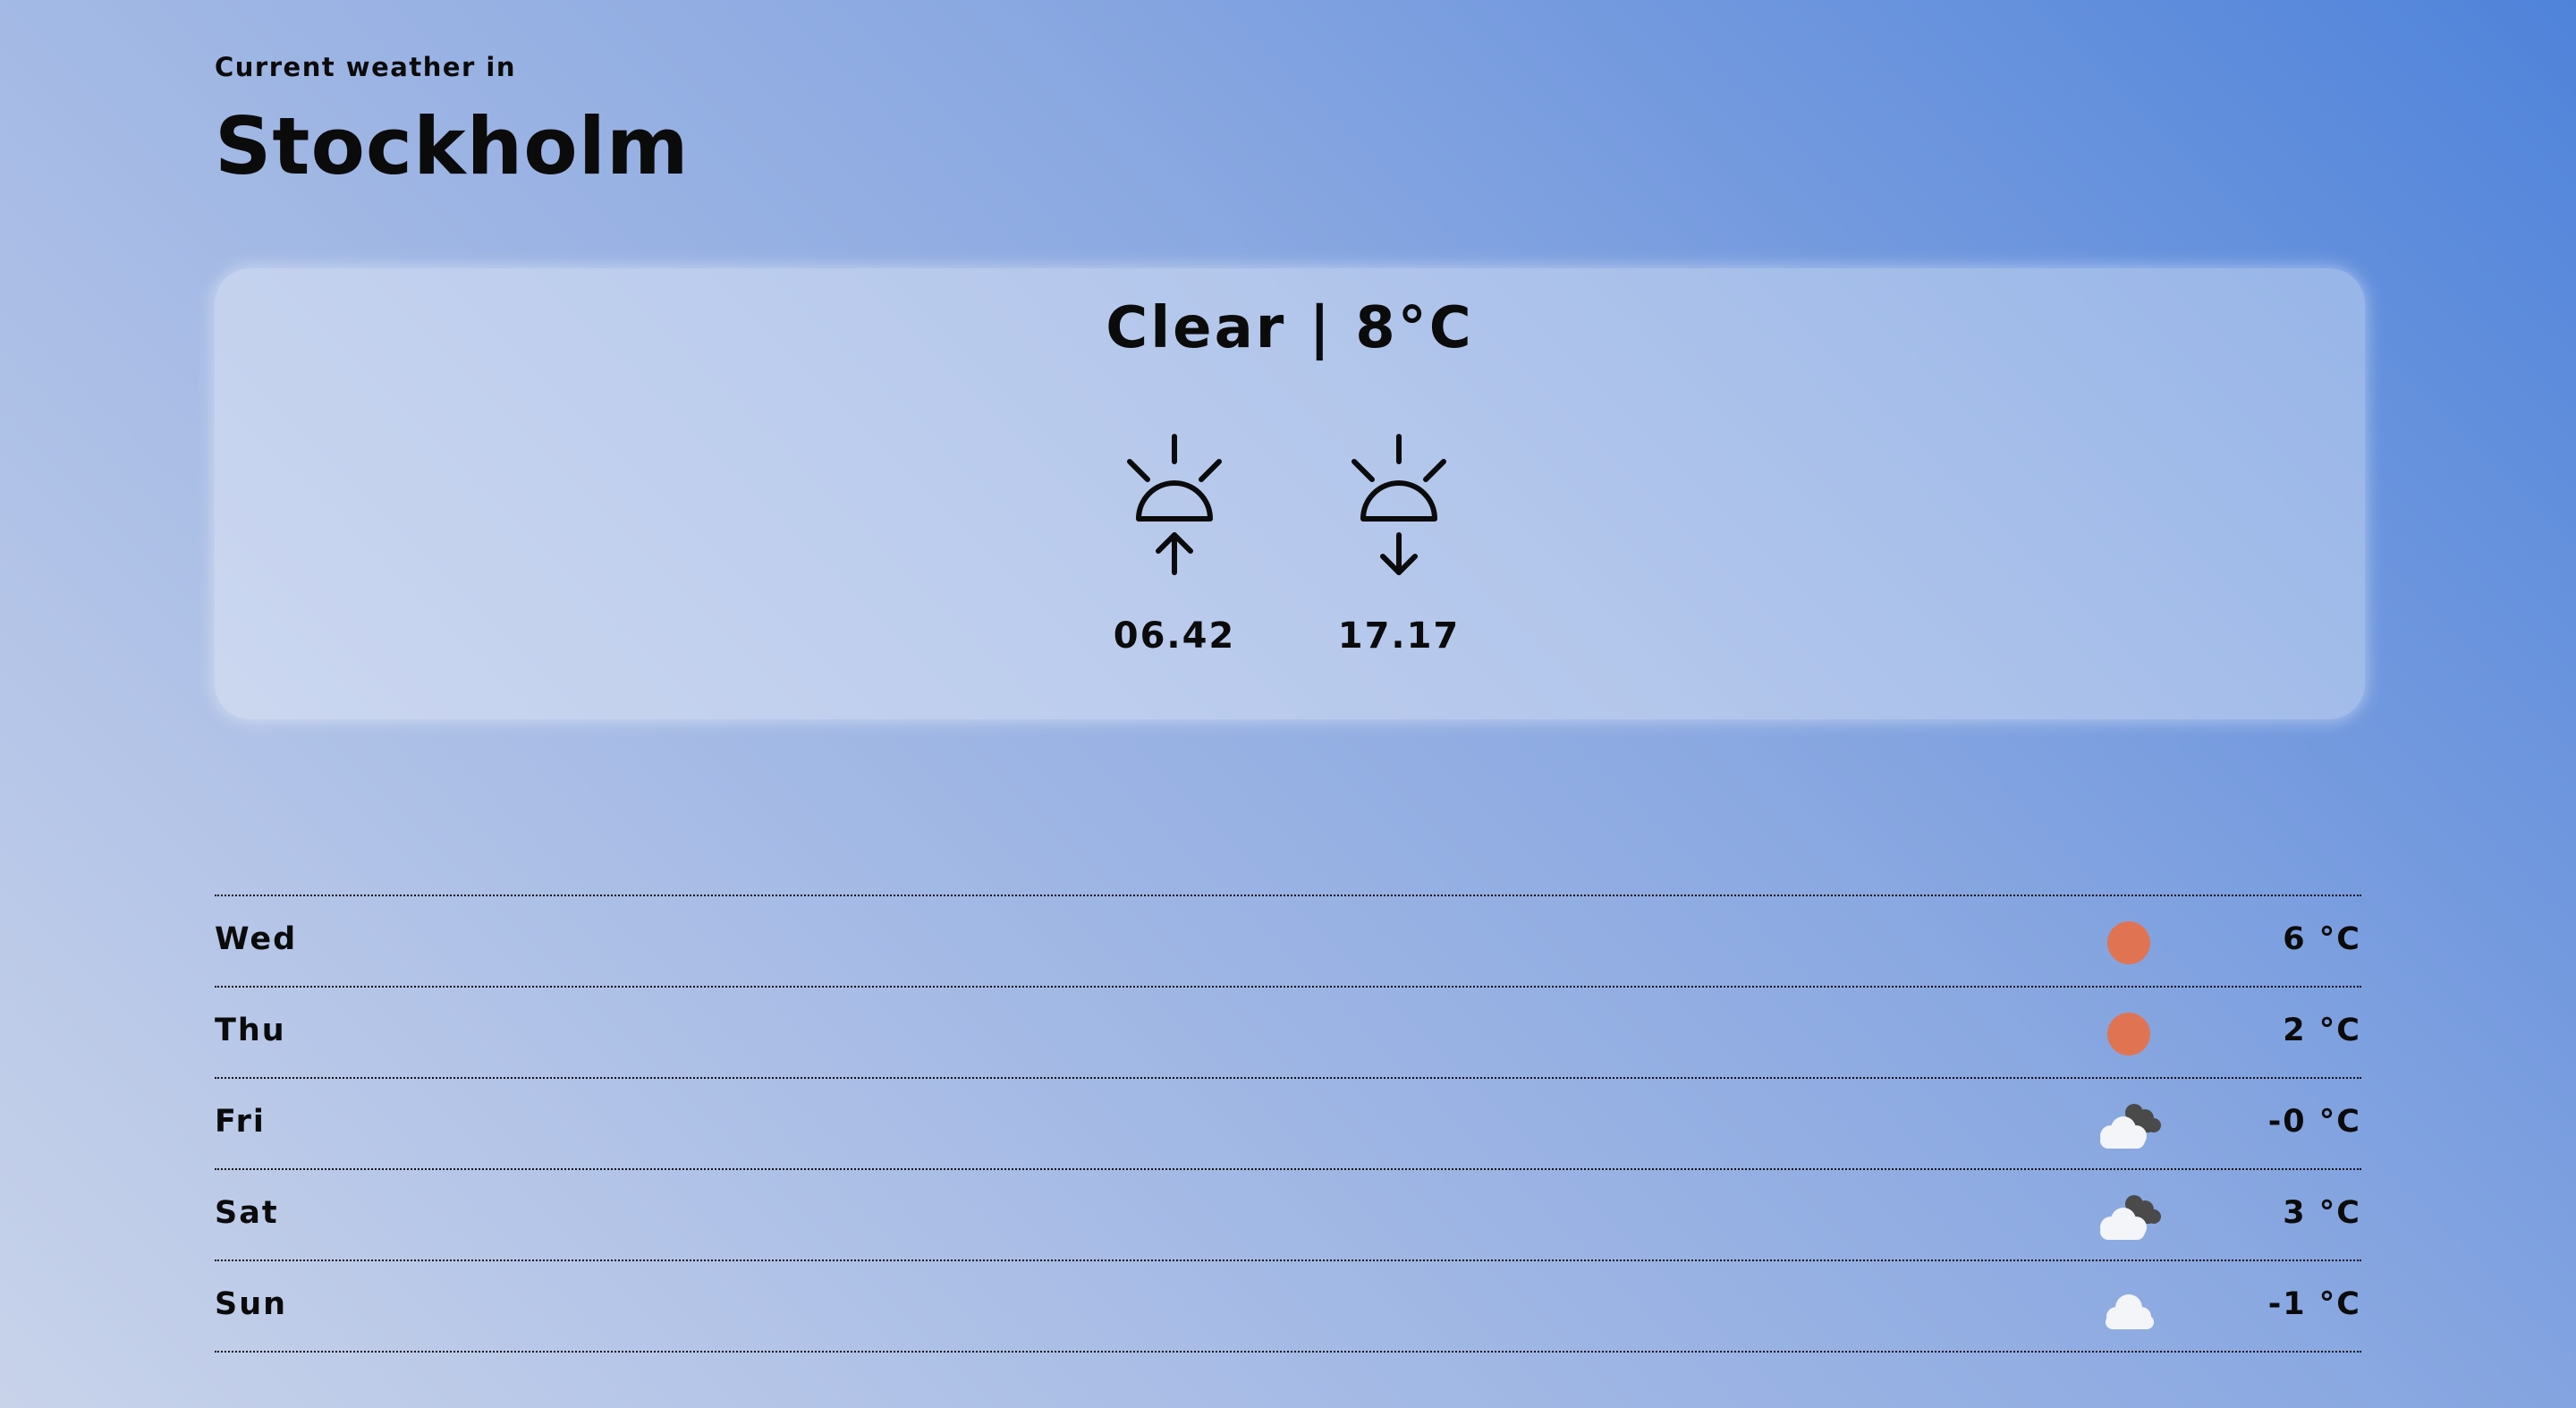  What do you see at coordinates (247, 1213) in the screenshot?
I see `forecast-day: Sat` at bounding box center [247, 1213].